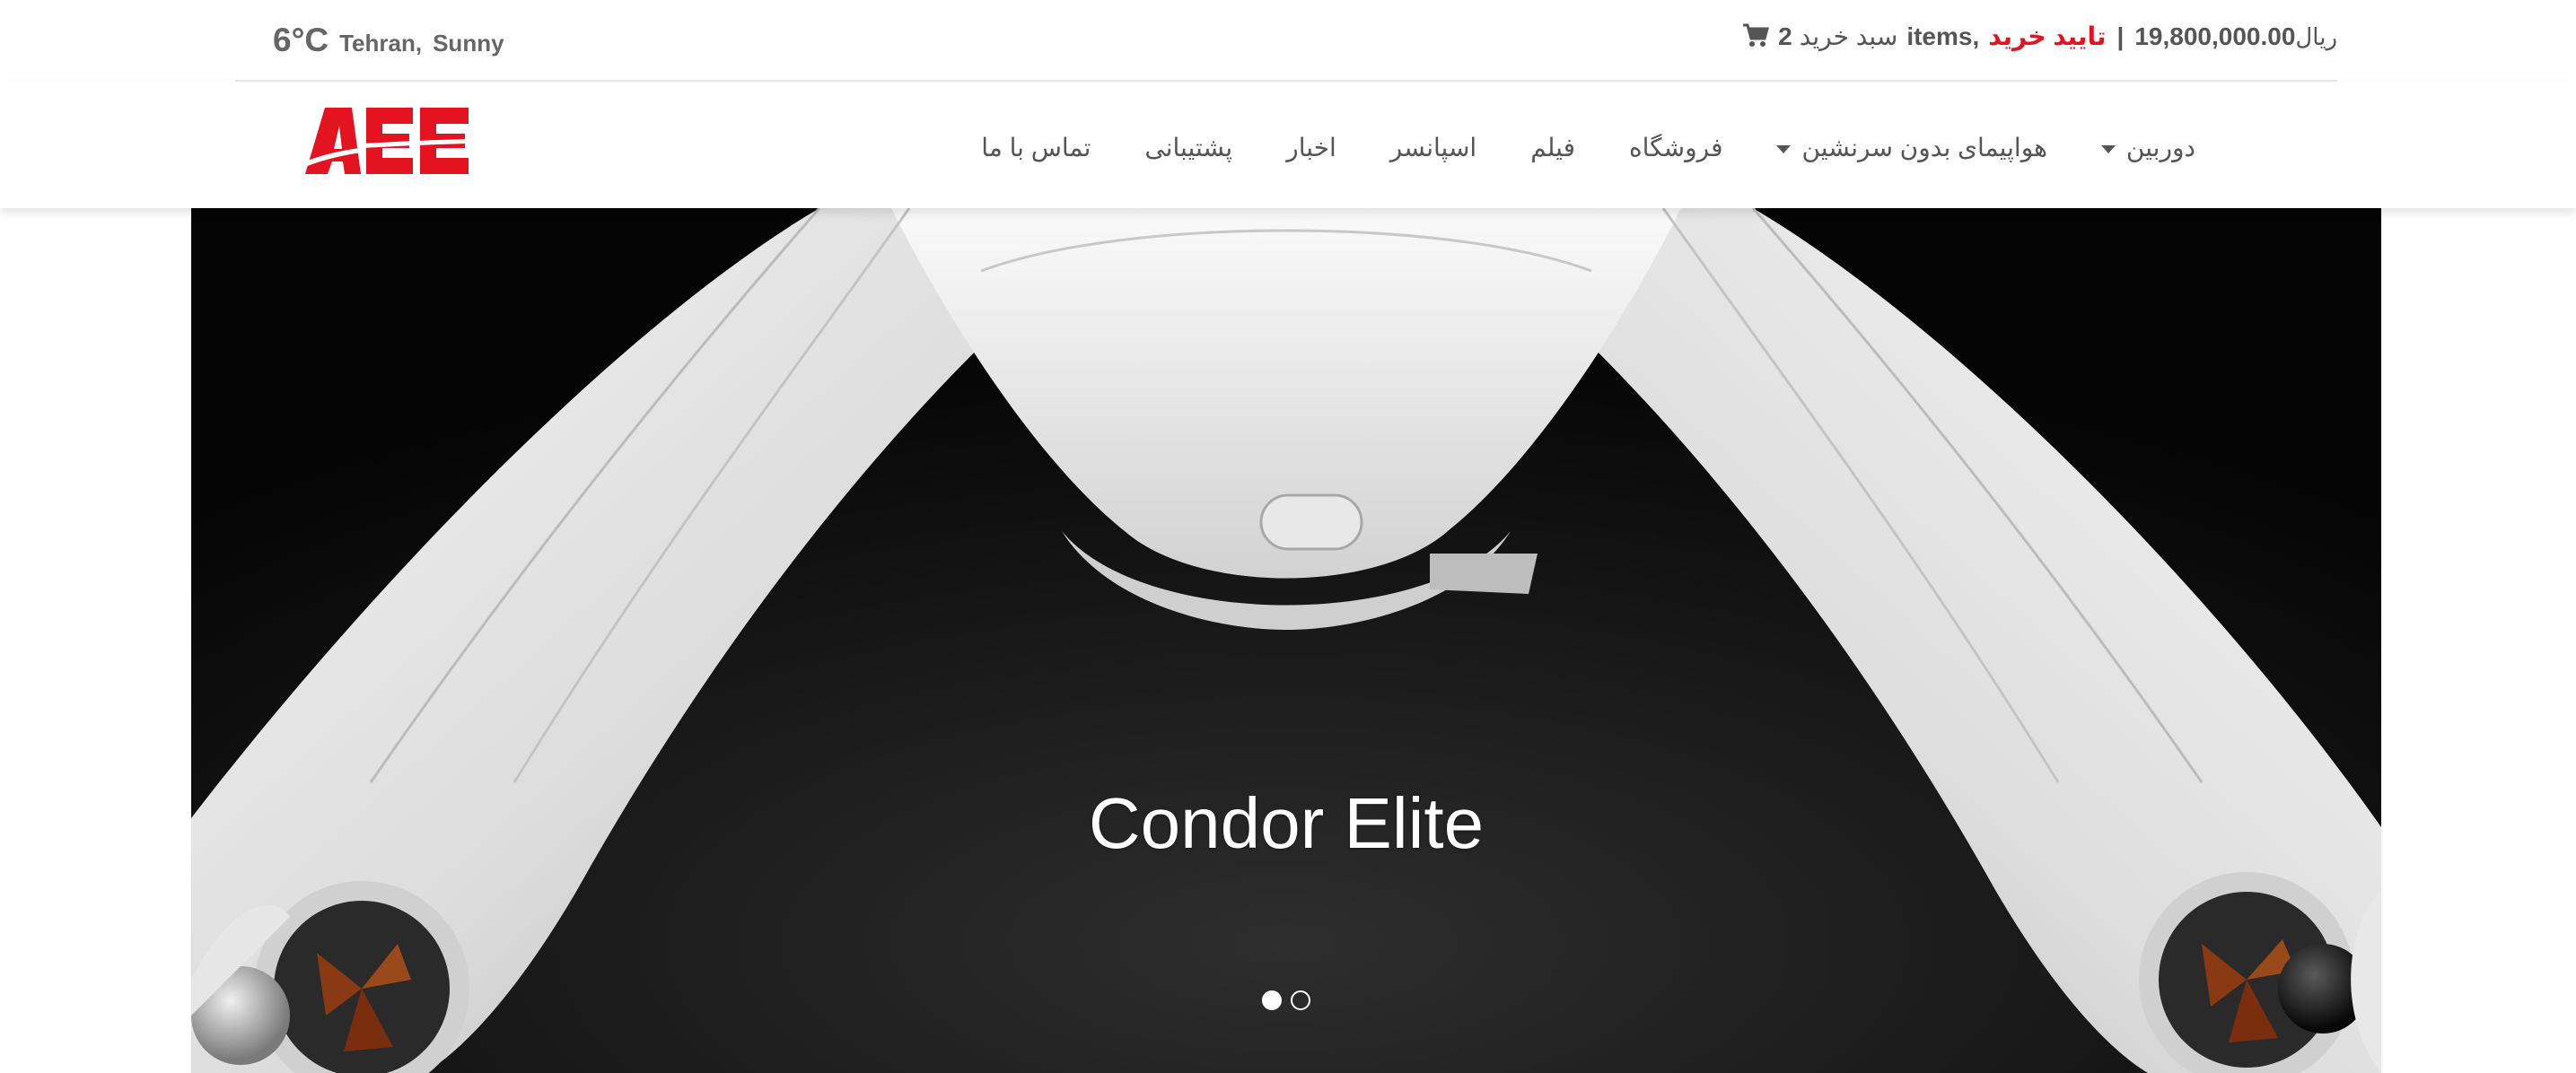 This screenshot has height=1073, width=2576. What do you see at coordinates (1286, 823) in the screenshot?
I see `hero-caption: Condor Elite` at bounding box center [1286, 823].